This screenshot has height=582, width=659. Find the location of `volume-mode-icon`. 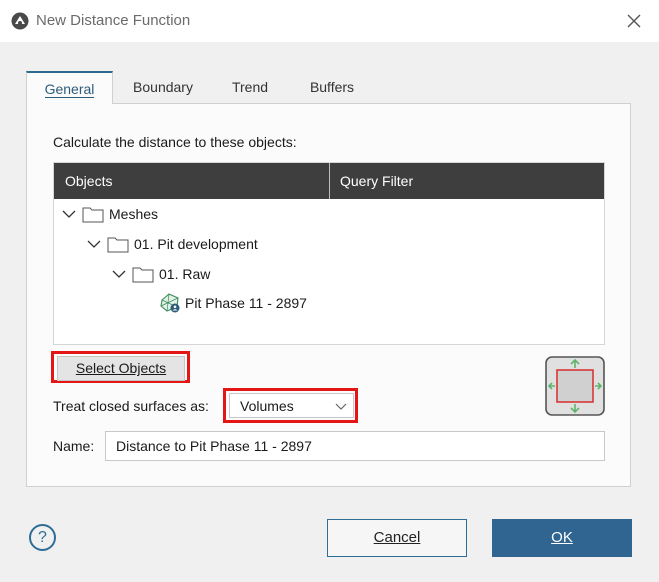

volume-mode-icon is located at coordinates (575, 386).